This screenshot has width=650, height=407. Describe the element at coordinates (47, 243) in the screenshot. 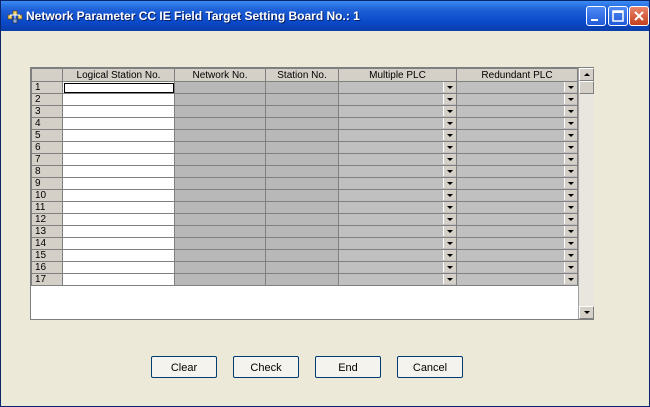

I see `row-number: 14` at that location.